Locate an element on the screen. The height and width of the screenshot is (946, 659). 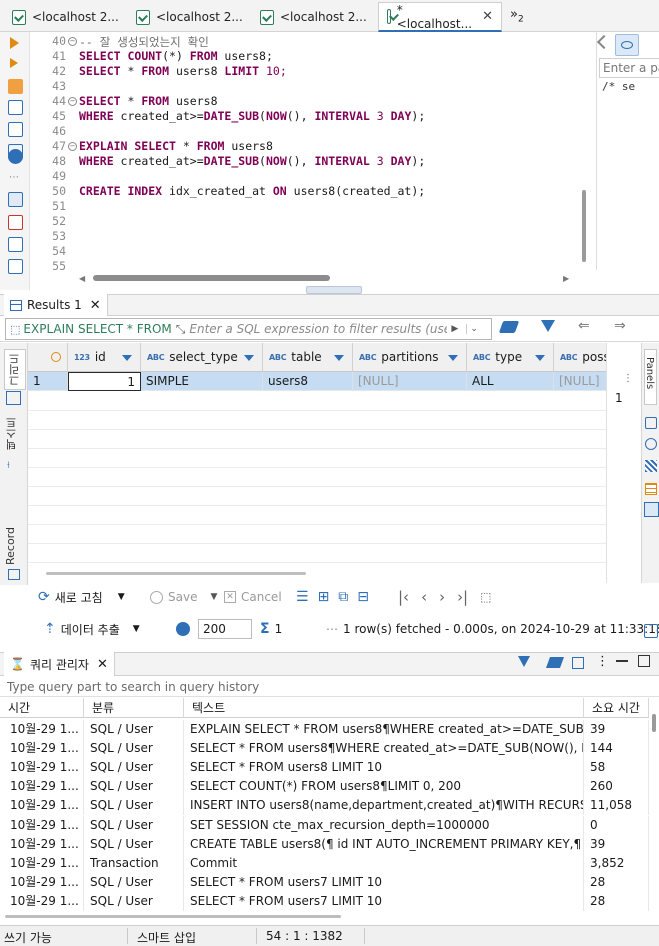
row-count-button: Σ 1 is located at coordinates (271, 629).